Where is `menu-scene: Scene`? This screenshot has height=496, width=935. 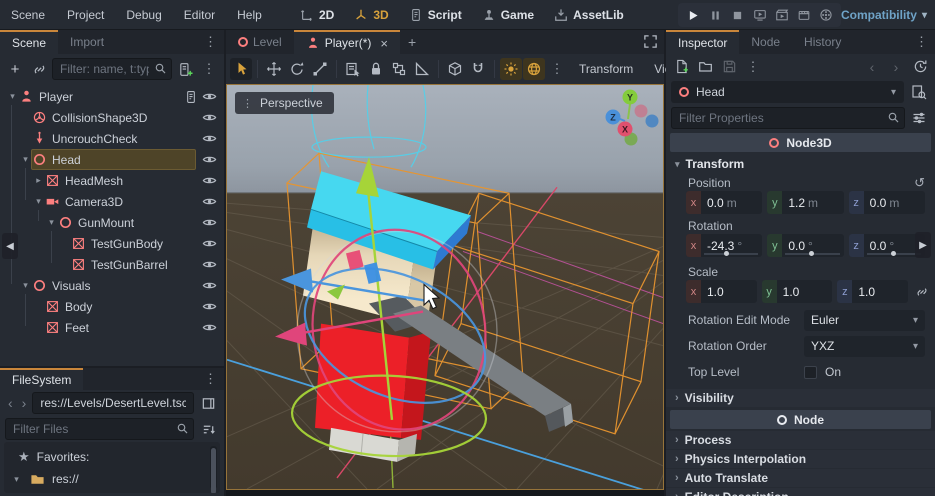 menu-scene: Scene is located at coordinates (28, 14).